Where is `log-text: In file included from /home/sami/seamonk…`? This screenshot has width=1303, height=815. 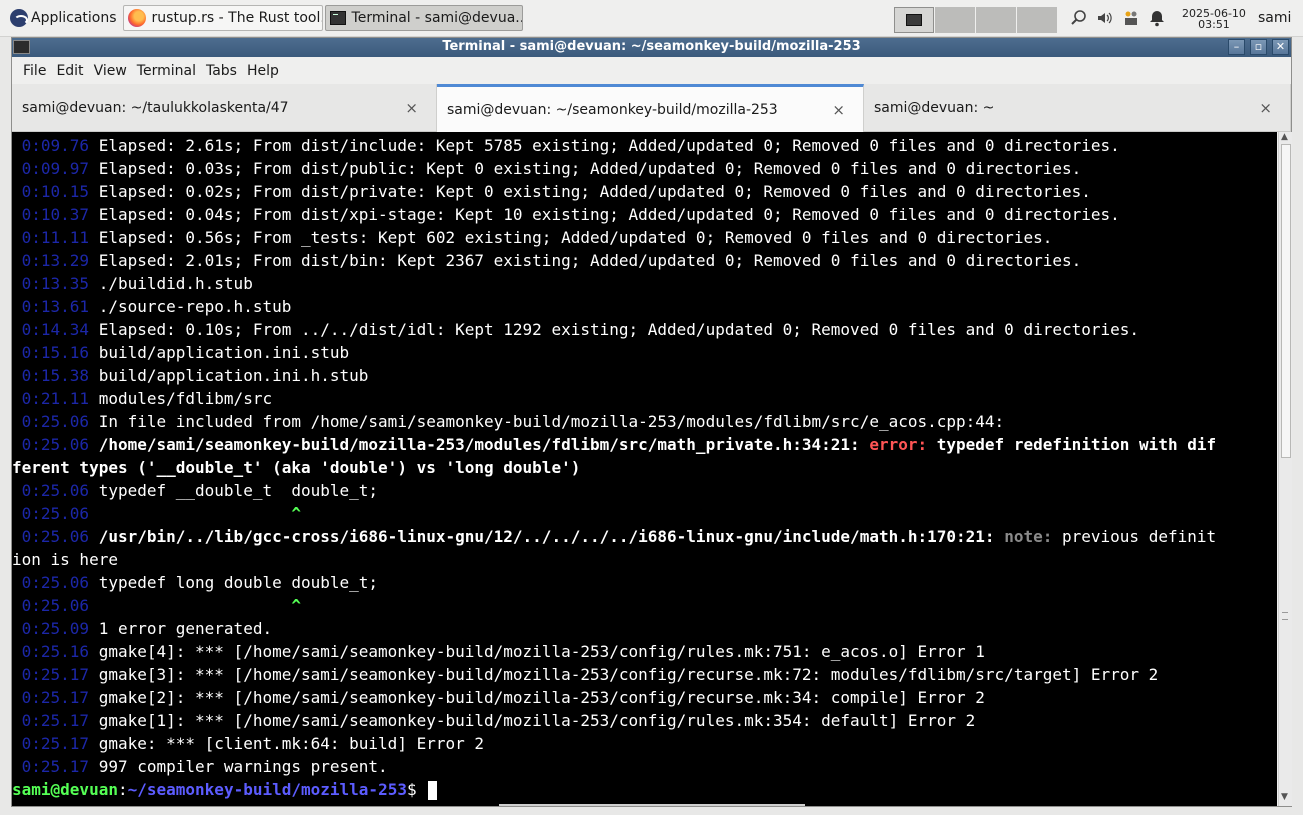
log-text: In file included from /home/sami/seamonk… is located at coordinates (547, 421).